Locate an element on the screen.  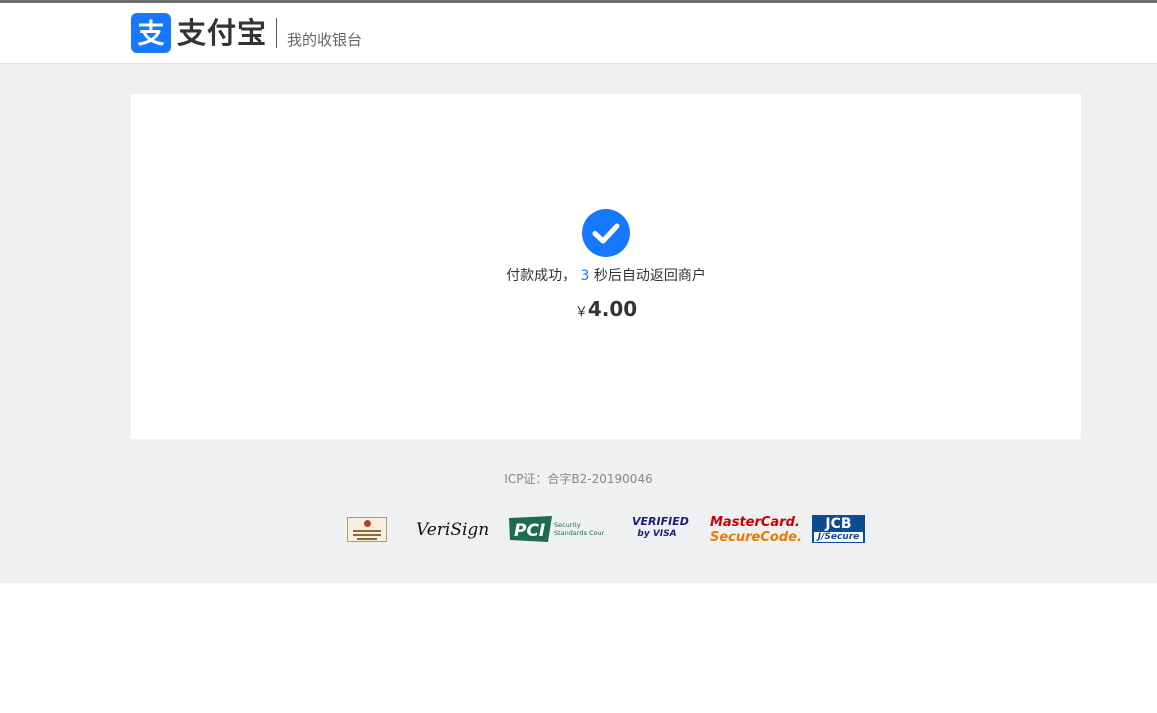
amount-value: 4.00 is located at coordinates (612, 309).